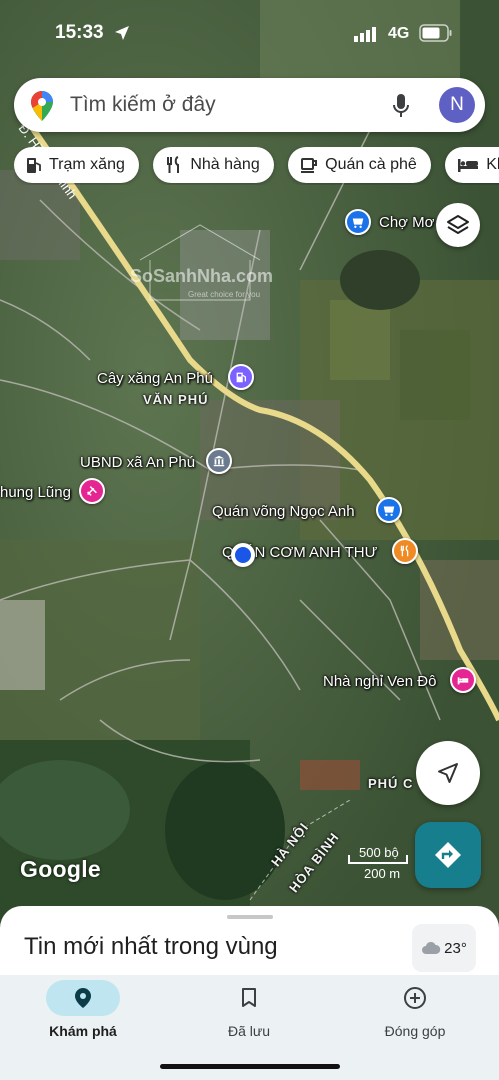  Describe the element at coordinates (457, 105) in the screenshot. I see `avatar: N` at that location.